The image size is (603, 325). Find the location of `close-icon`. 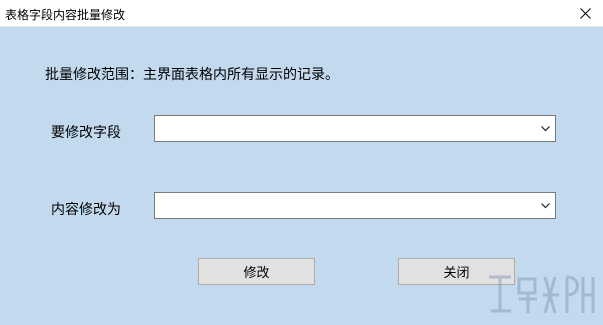

close-icon is located at coordinates (585, 13).